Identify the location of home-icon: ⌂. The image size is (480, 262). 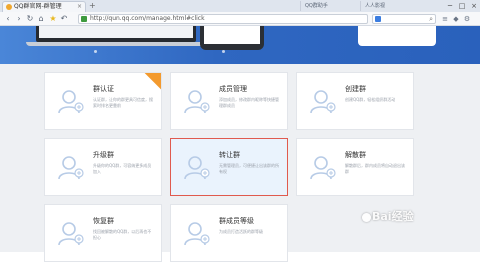
(41, 19).